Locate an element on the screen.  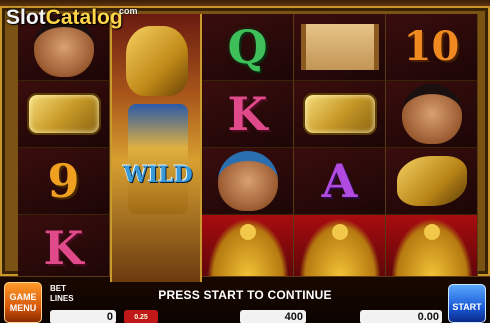
watermark-brand: Slot is located at coordinates (26, 17).